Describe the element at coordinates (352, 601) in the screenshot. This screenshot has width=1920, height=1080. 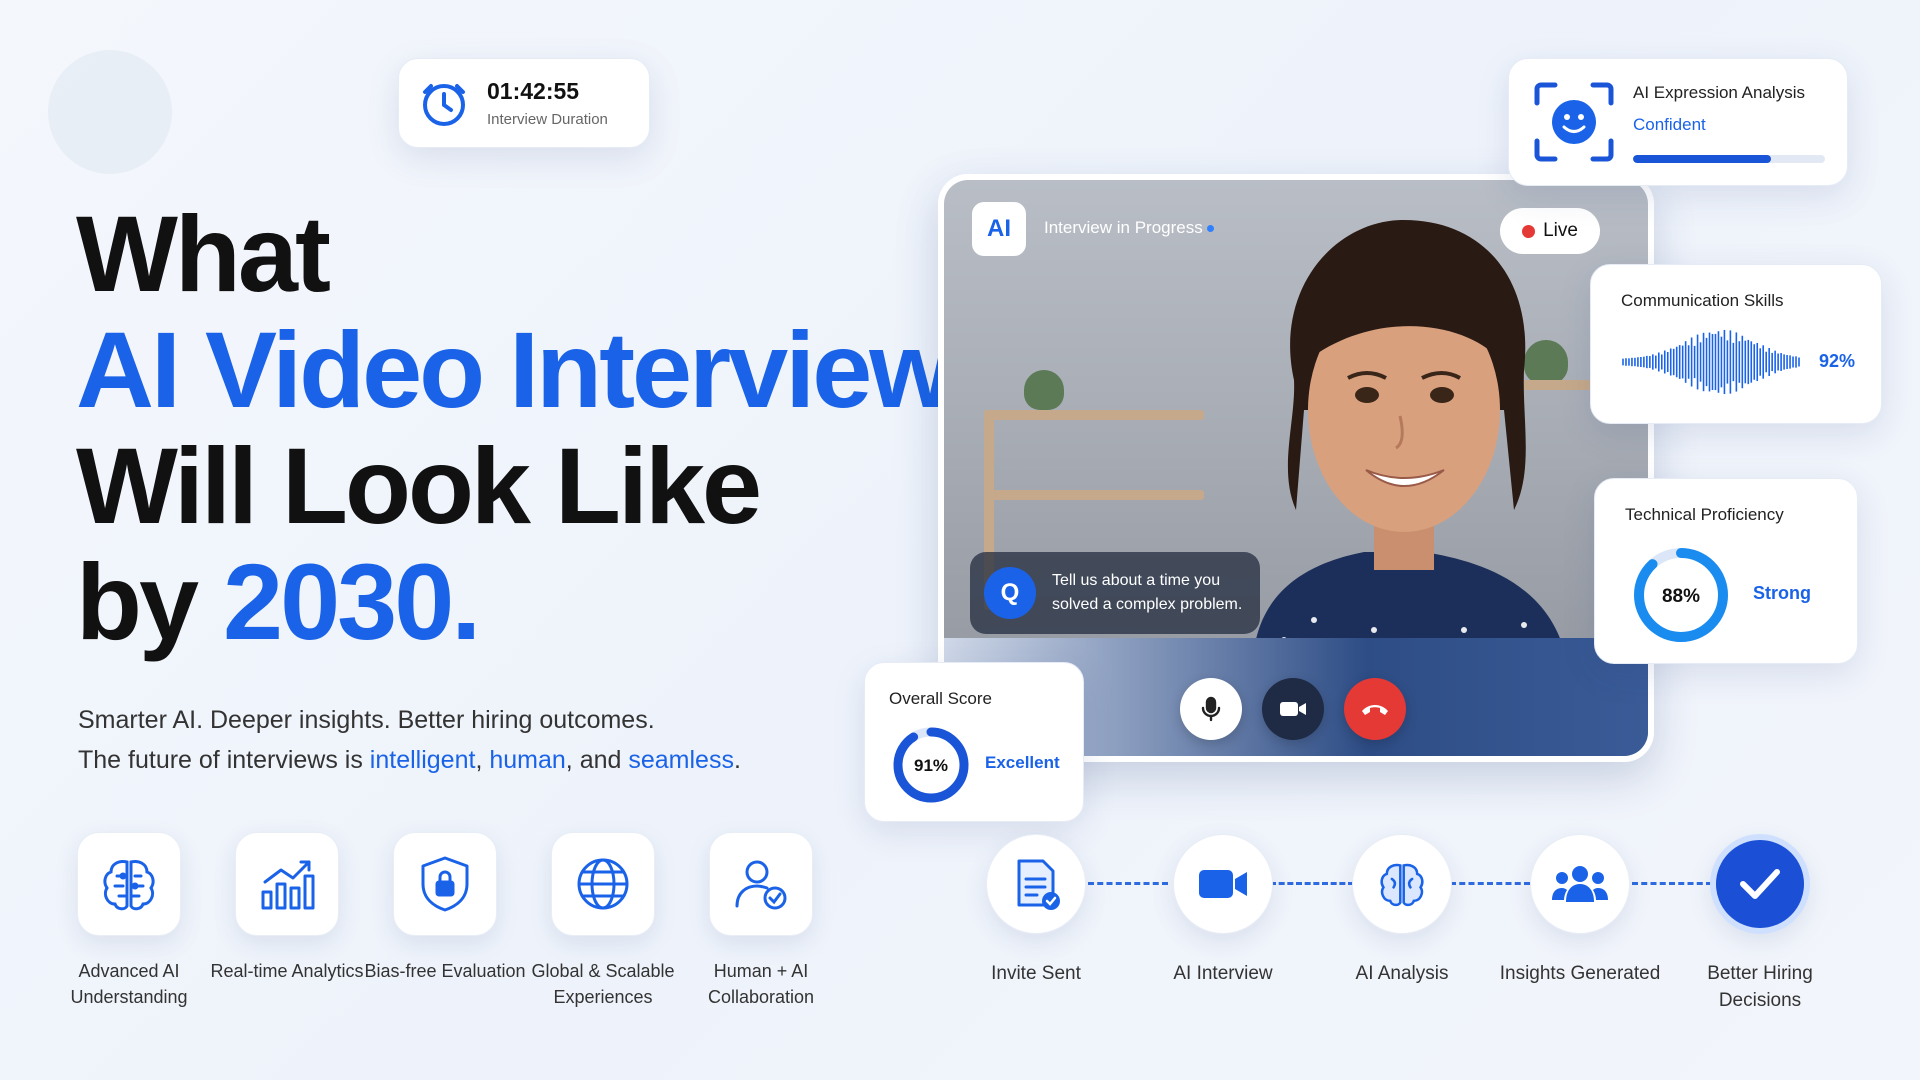
I see `headline-year: 2030.` at that location.